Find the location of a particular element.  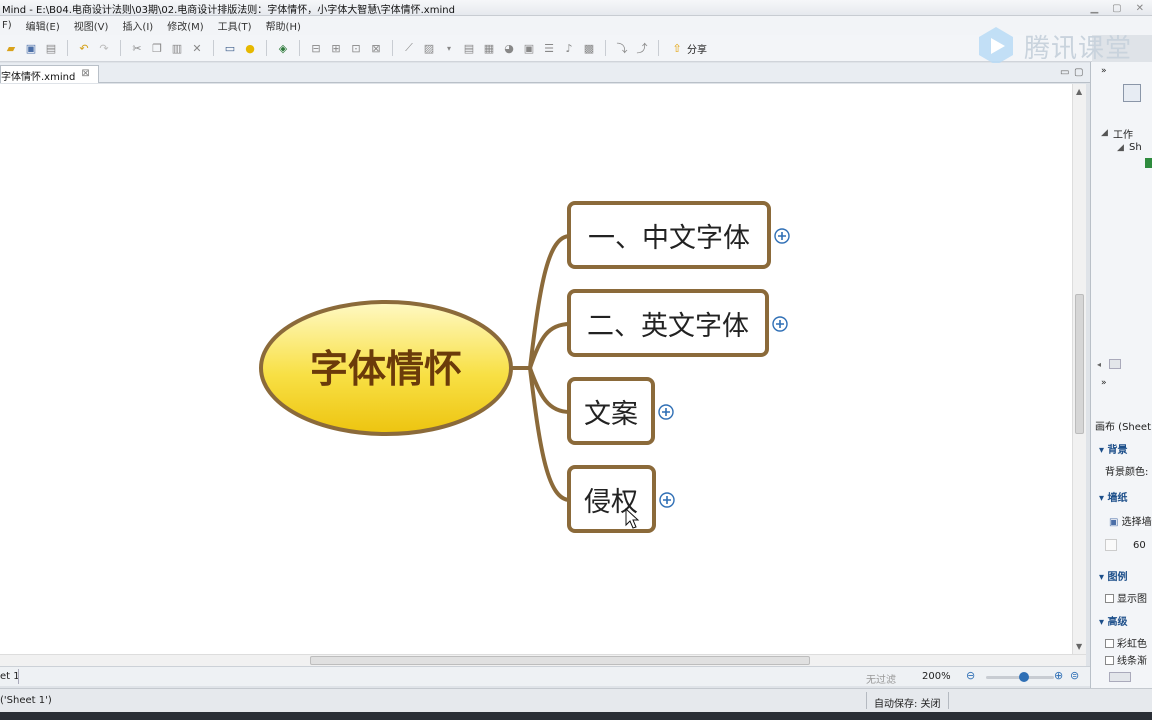

sheet-tab: et 1 is located at coordinates (10, 676).